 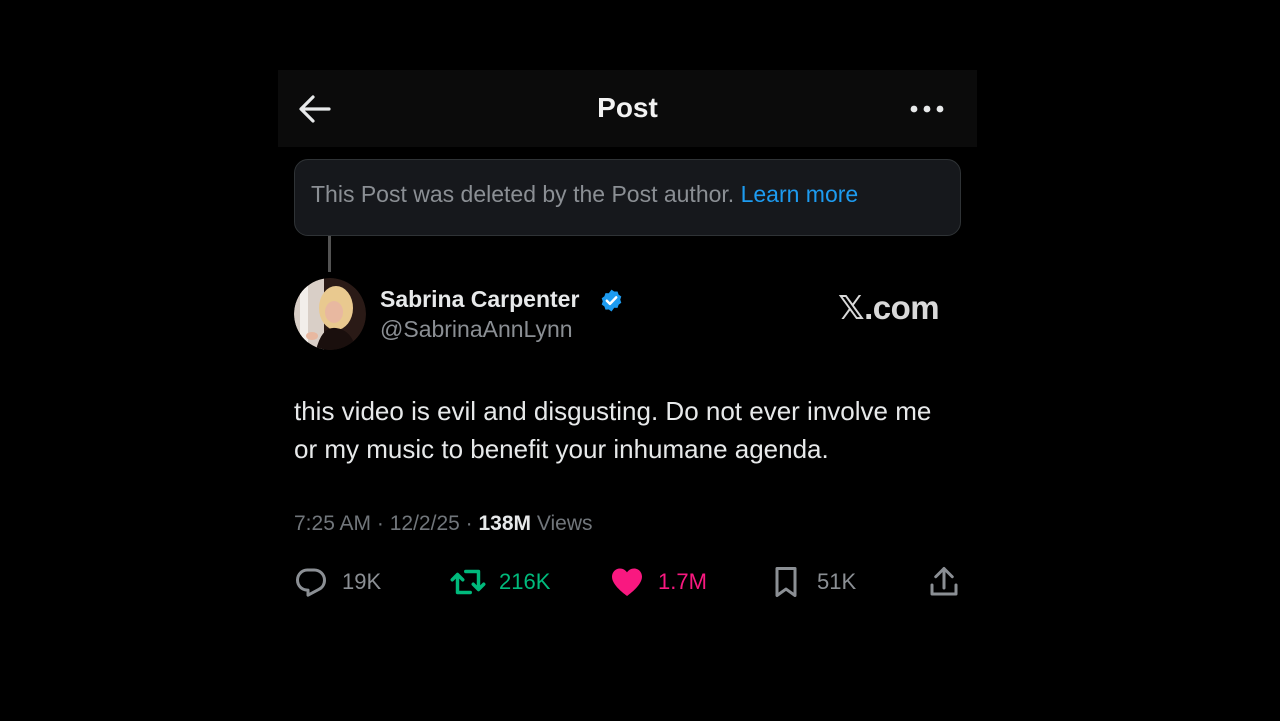 I want to click on learn-more-link: Learn more, so click(x=800, y=194).